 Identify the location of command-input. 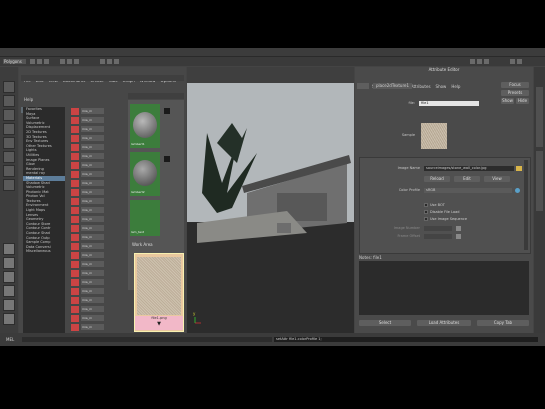
(147, 339).